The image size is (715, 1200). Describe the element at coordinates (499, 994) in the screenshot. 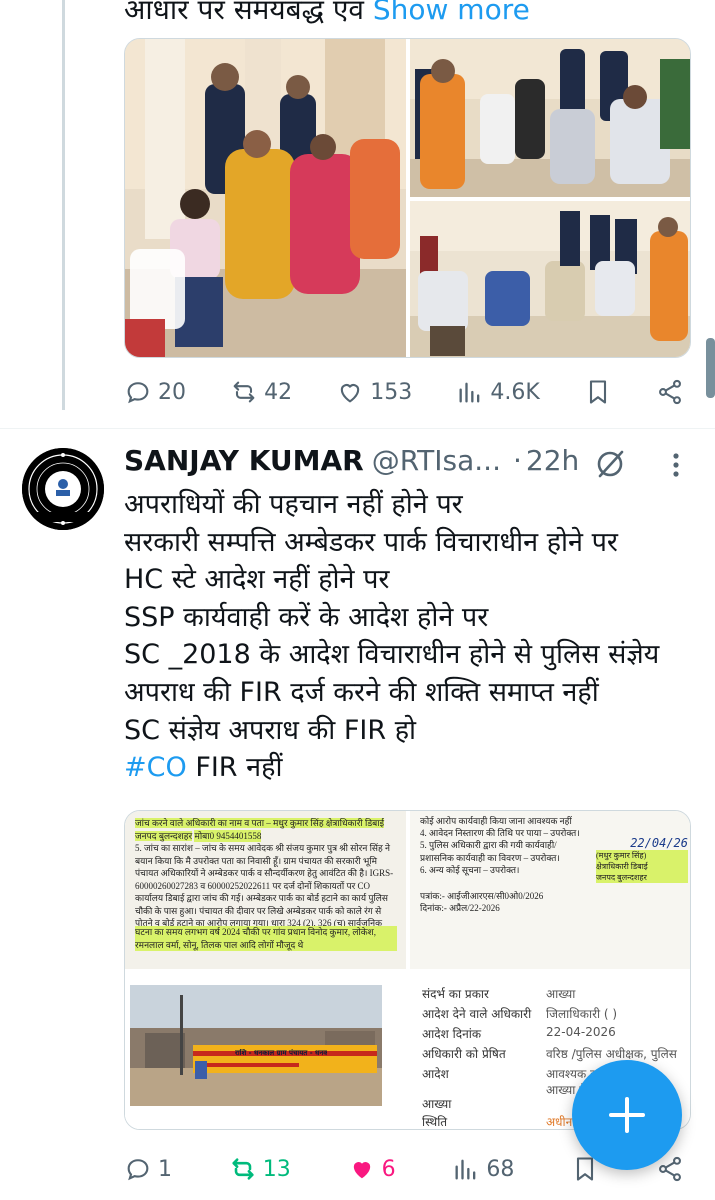

I see `form-row: संदर्भ का प्रकार आख्या` at that location.